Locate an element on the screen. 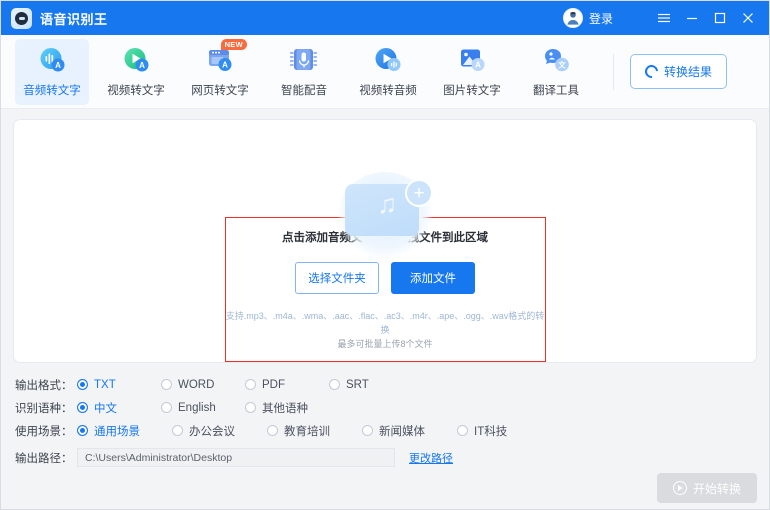 Image resolution: width=770 pixels, height=510 pixels. option-label: 新闻媒体 is located at coordinates (402, 431).